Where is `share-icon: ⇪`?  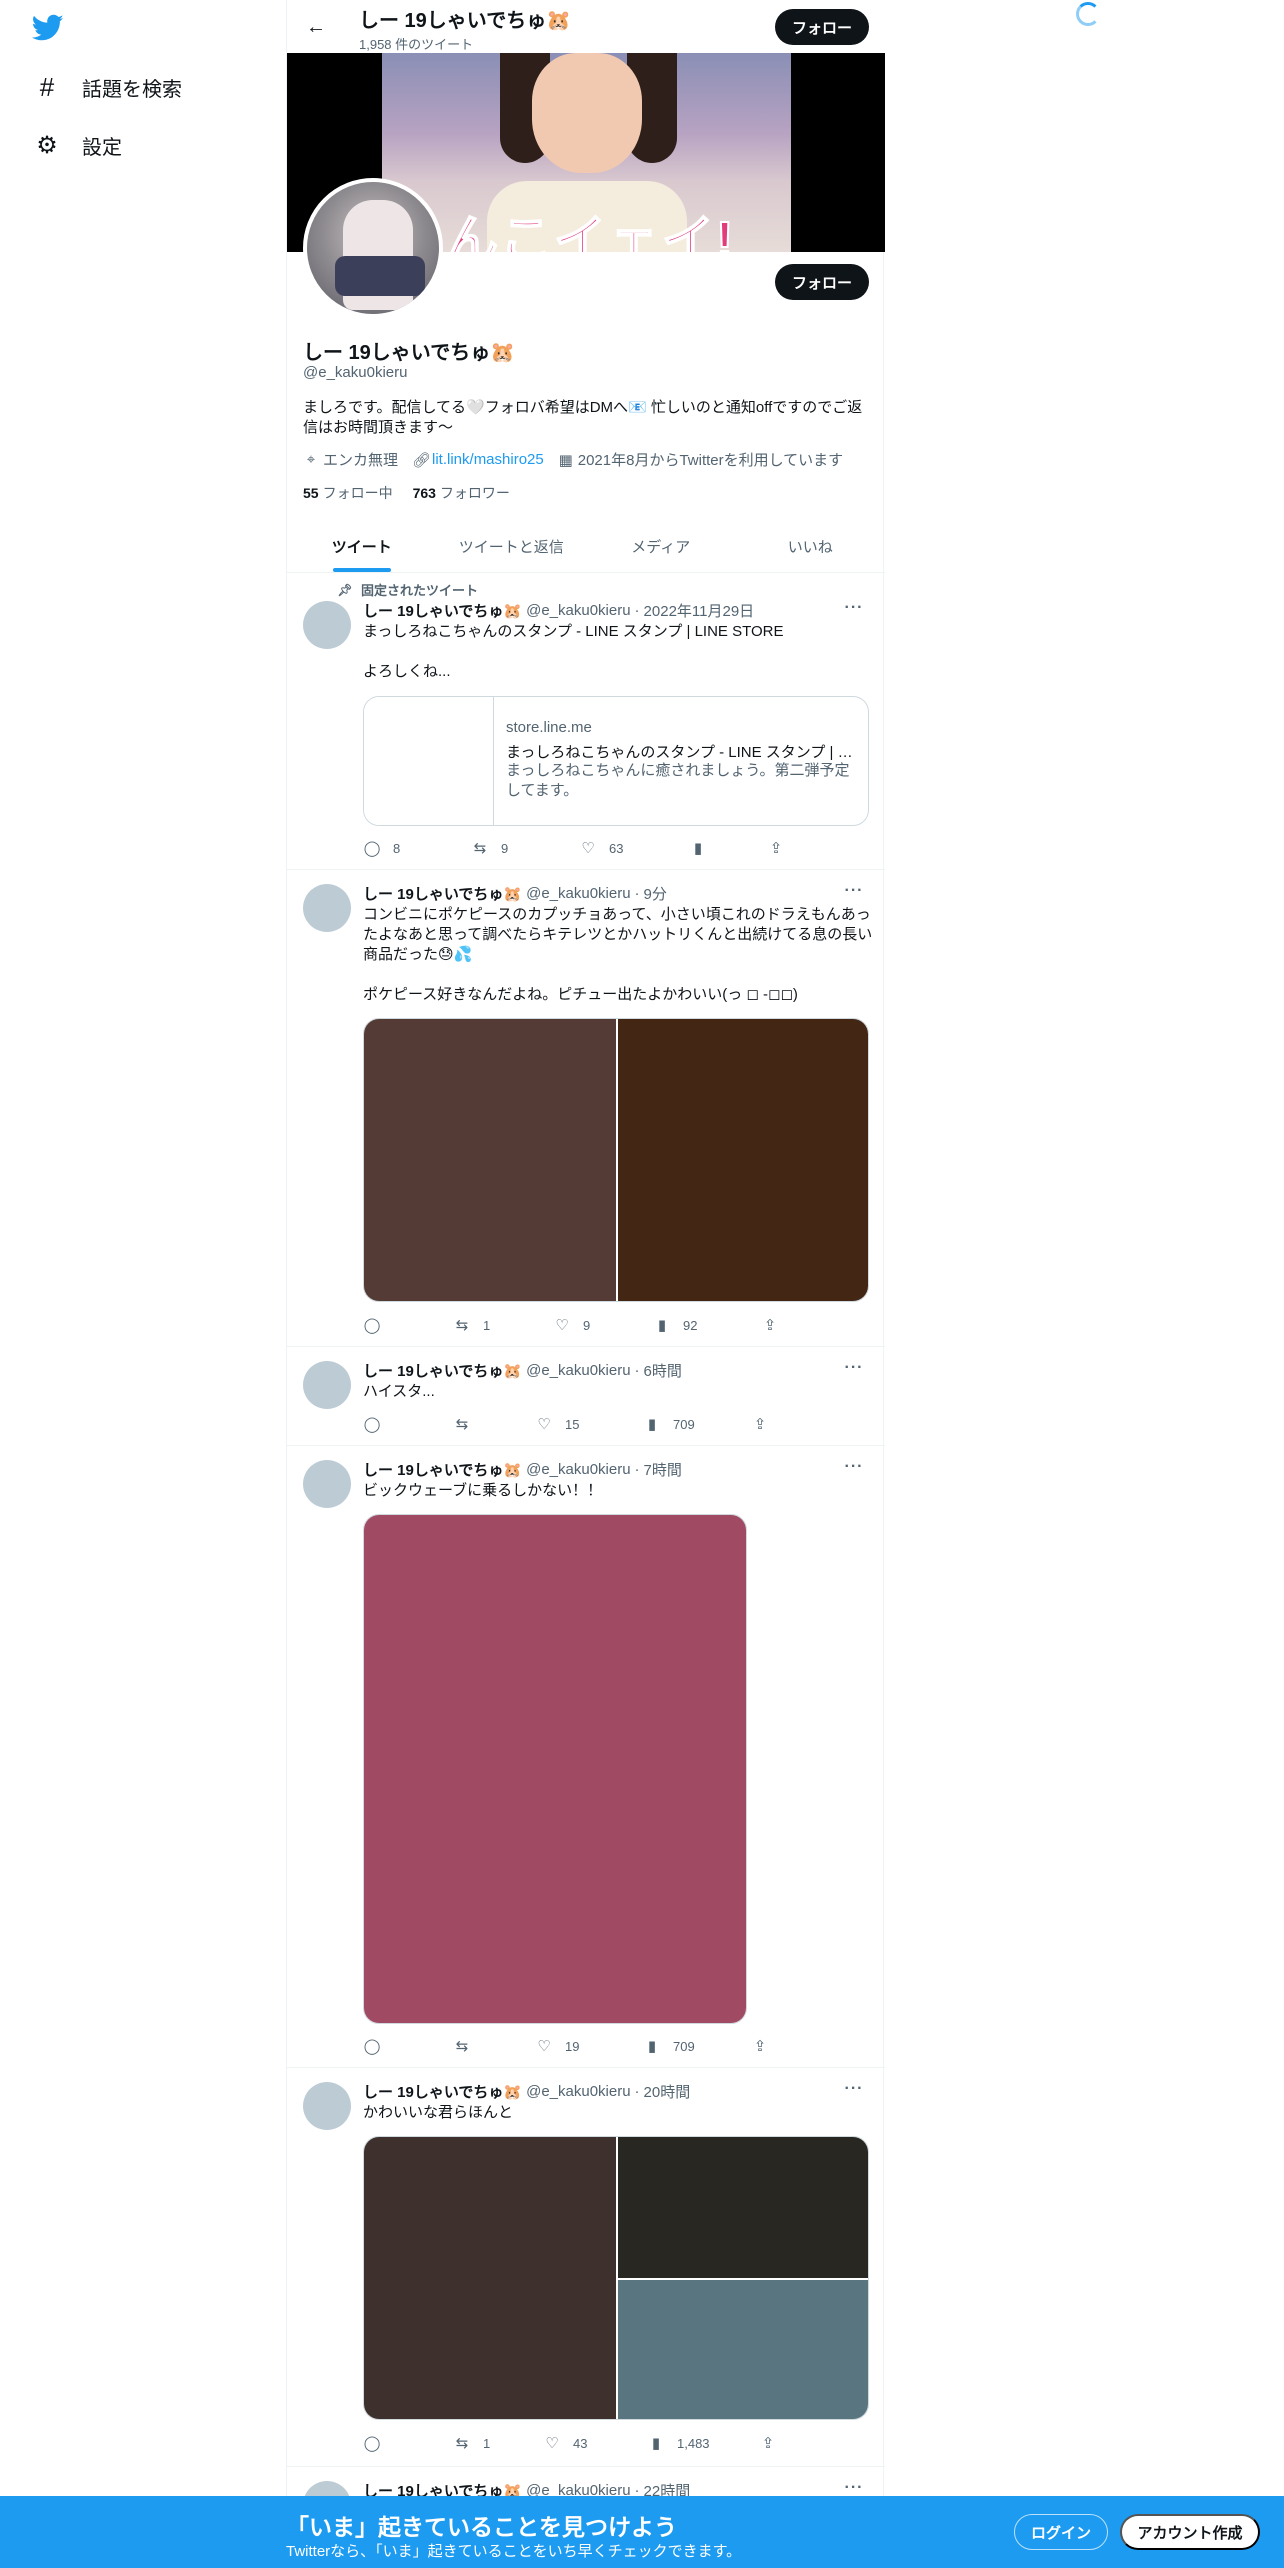 share-icon: ⇪ is located at coordinates (770, 1325).